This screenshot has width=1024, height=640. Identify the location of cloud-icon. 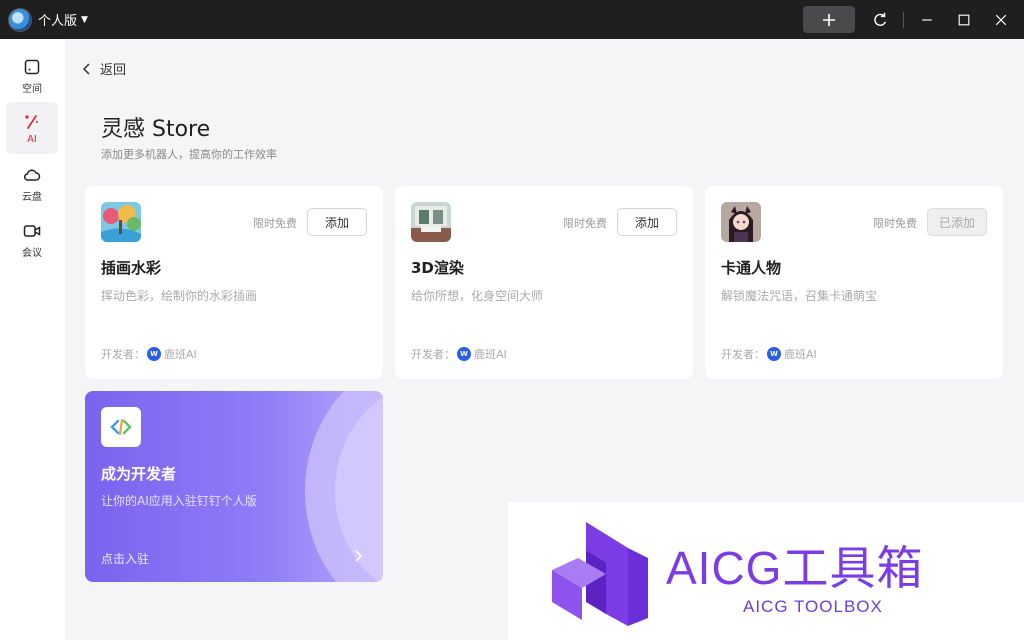
(32, 175).